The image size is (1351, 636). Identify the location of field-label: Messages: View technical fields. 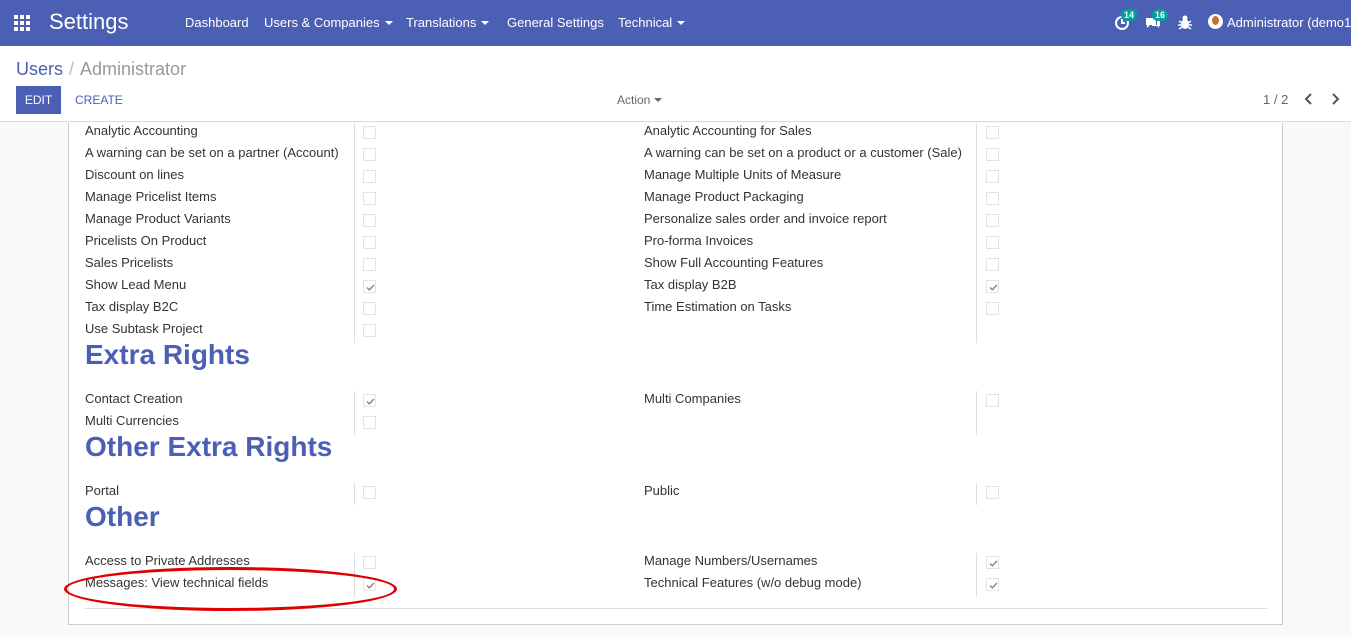
(177, 582).